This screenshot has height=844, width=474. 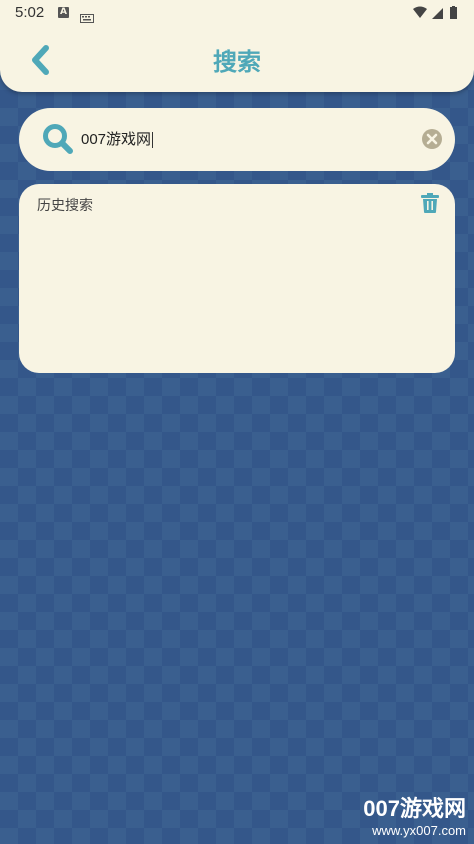 I want to click on status-icons, so click(x=437, y=15).